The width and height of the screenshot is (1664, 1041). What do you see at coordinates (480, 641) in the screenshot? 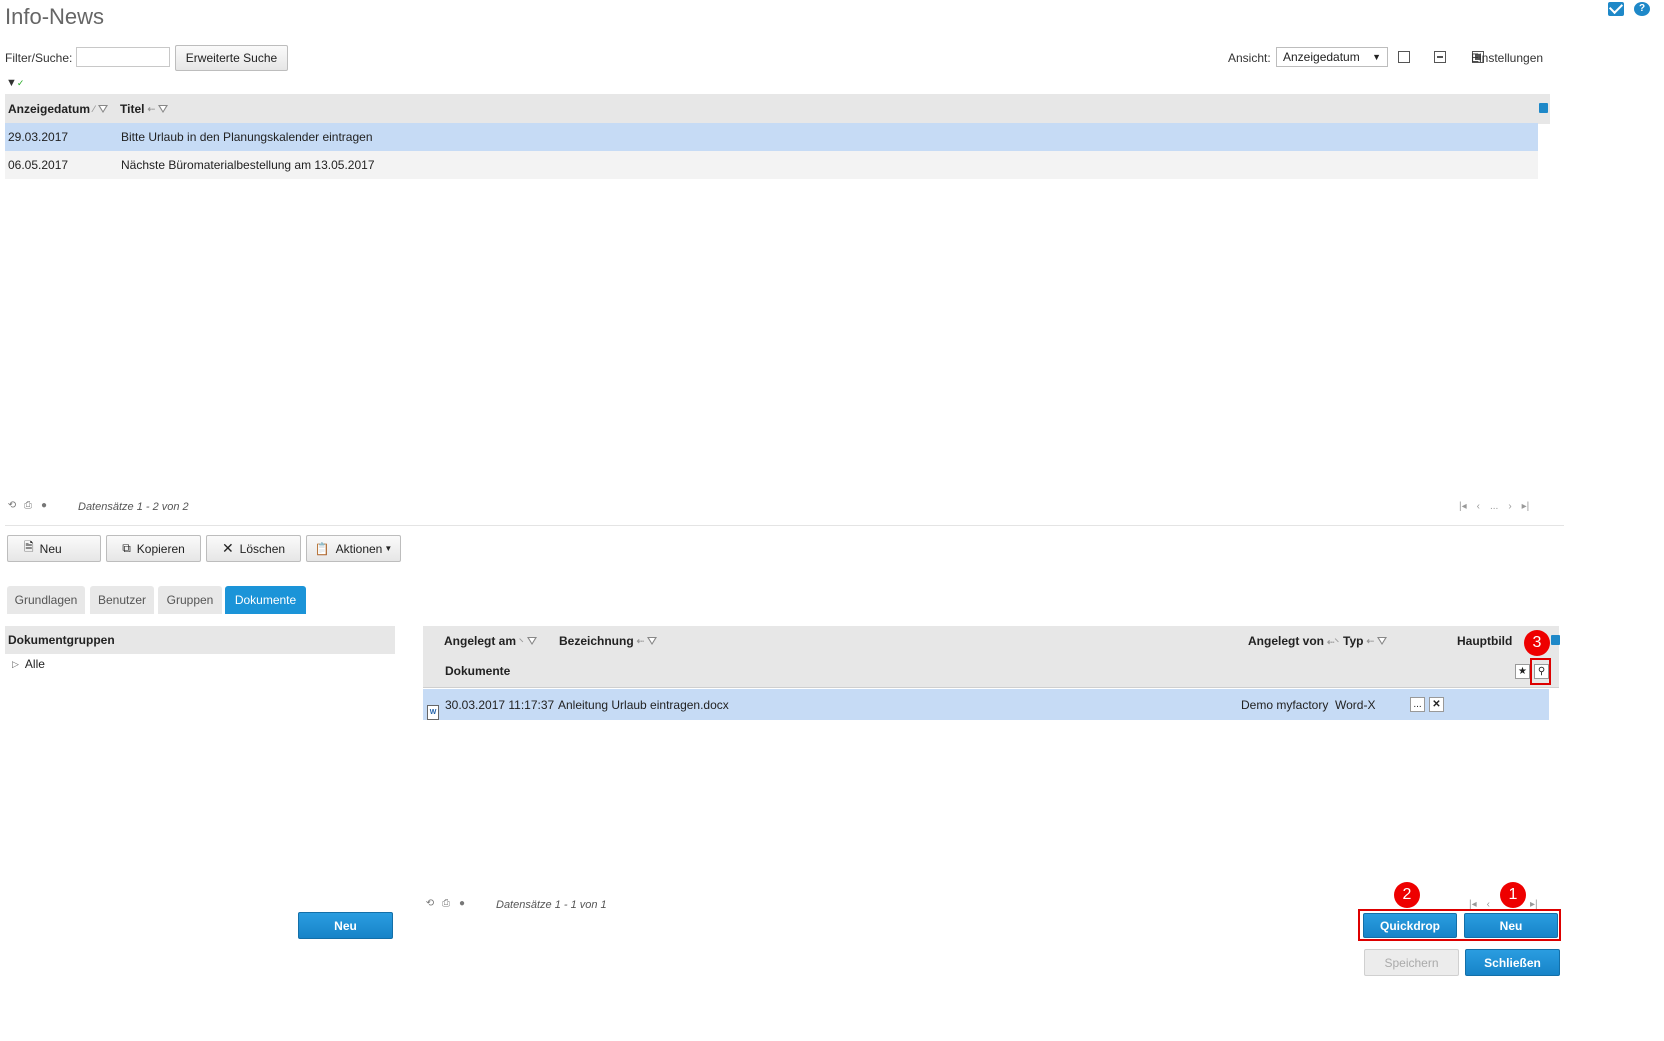
I see `col-angelegt-am-label: Angelegt am` at bounding box center [480, 641].